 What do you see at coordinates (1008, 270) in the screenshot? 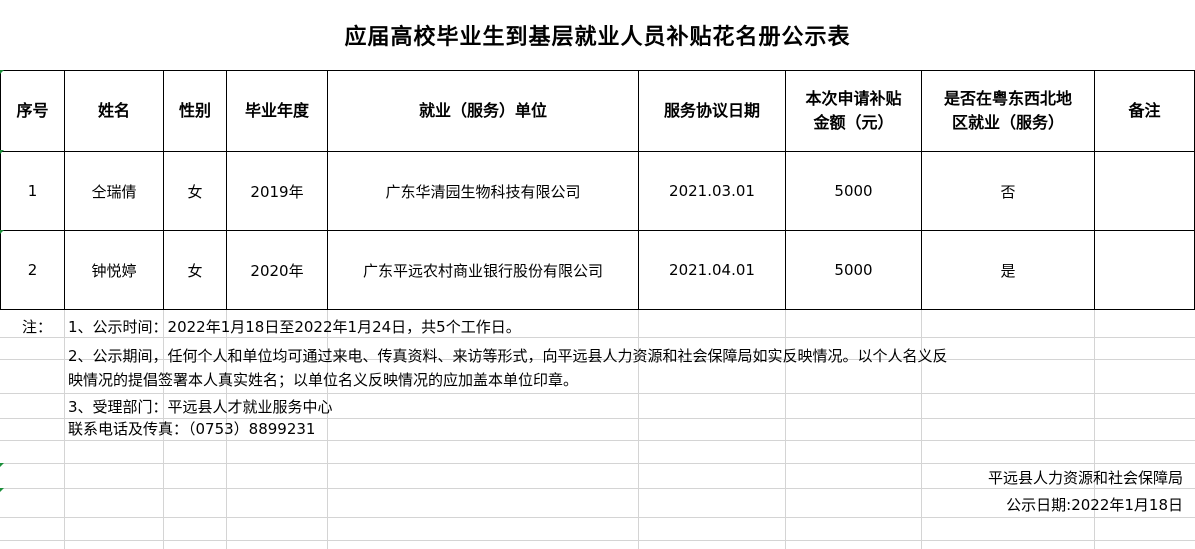
I see `cell-region: 是` at bounding box center [1008, 270].